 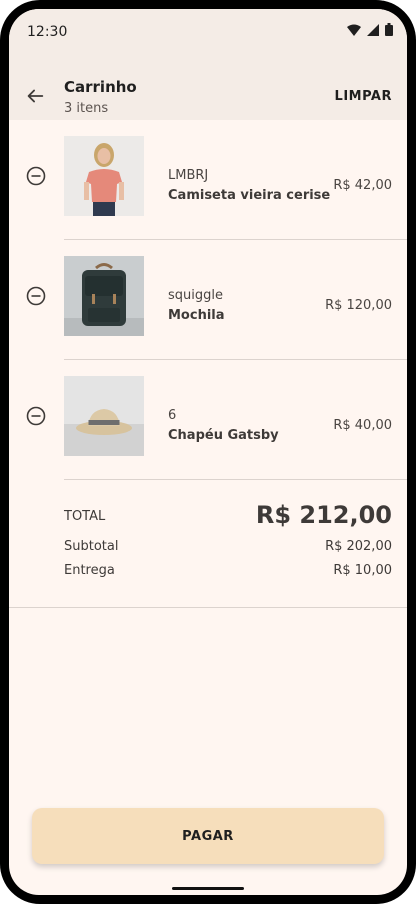 What do you see at coordinates (362, 185) in the screenshot?
I see `item-price: R$ 42,00` at bounding box center [362, 185].